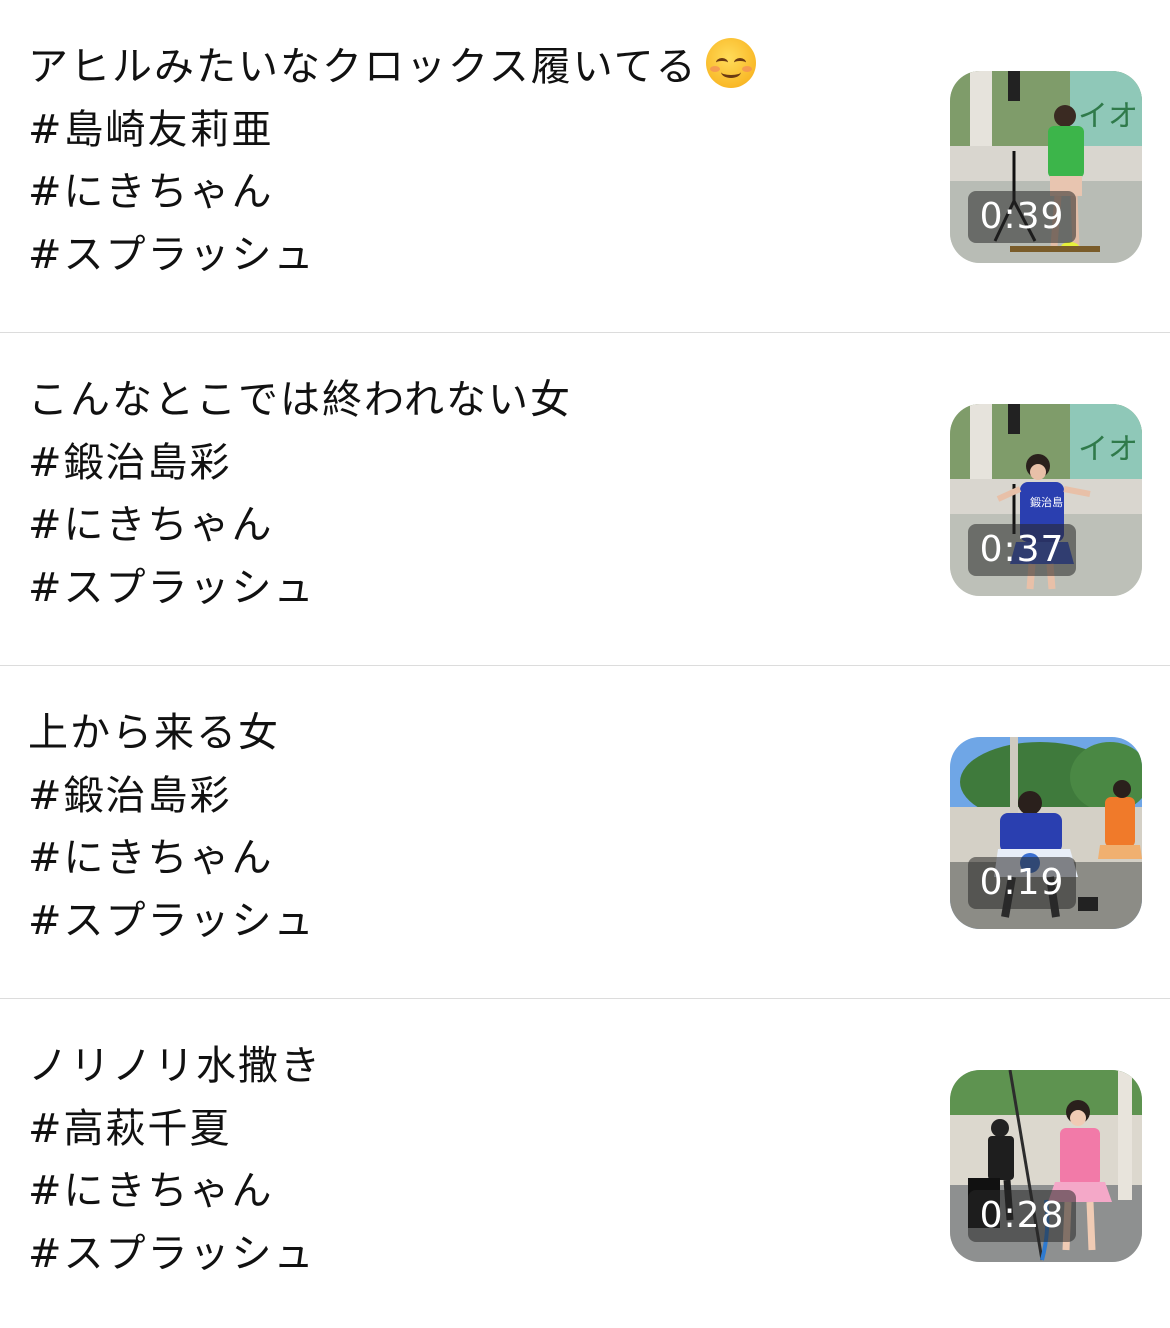  Describe the element at coordinates (175, 1066) in the screenshot. I see `post-title: ノリノリ水撒き` at that location.